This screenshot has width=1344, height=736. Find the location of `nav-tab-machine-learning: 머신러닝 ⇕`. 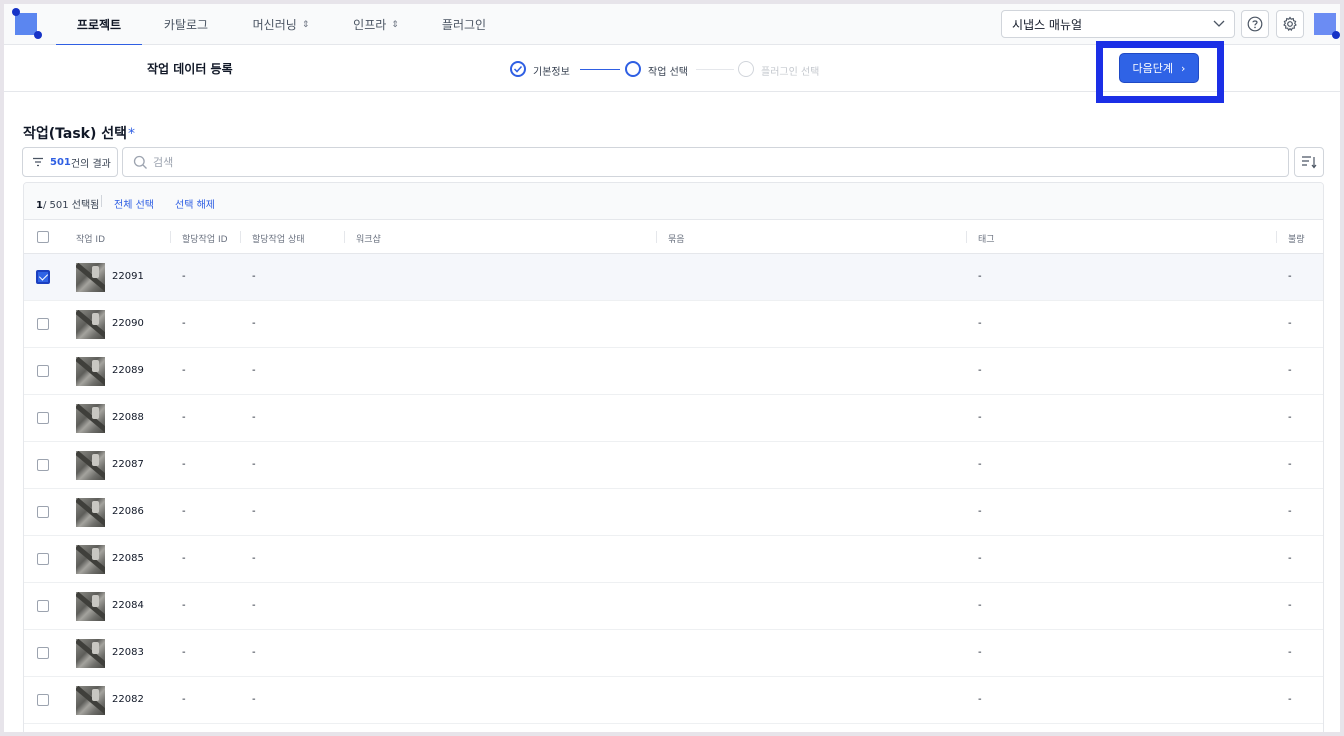

nav-tab-machine-learning: 머신러닝 ⇕ is located at coordinates (281, 24).